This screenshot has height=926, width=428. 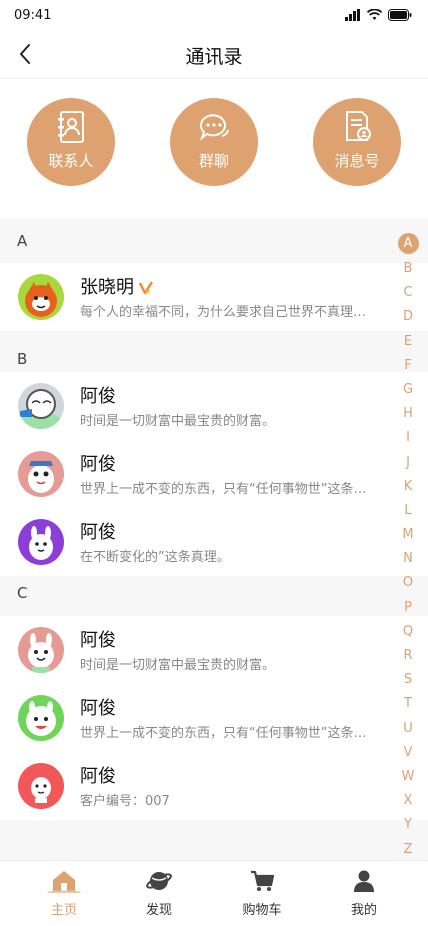 What do you see at coordinates (408, 704) in the screenshot?
I see `index-letter-t: T` at bounding box center [408, 704].